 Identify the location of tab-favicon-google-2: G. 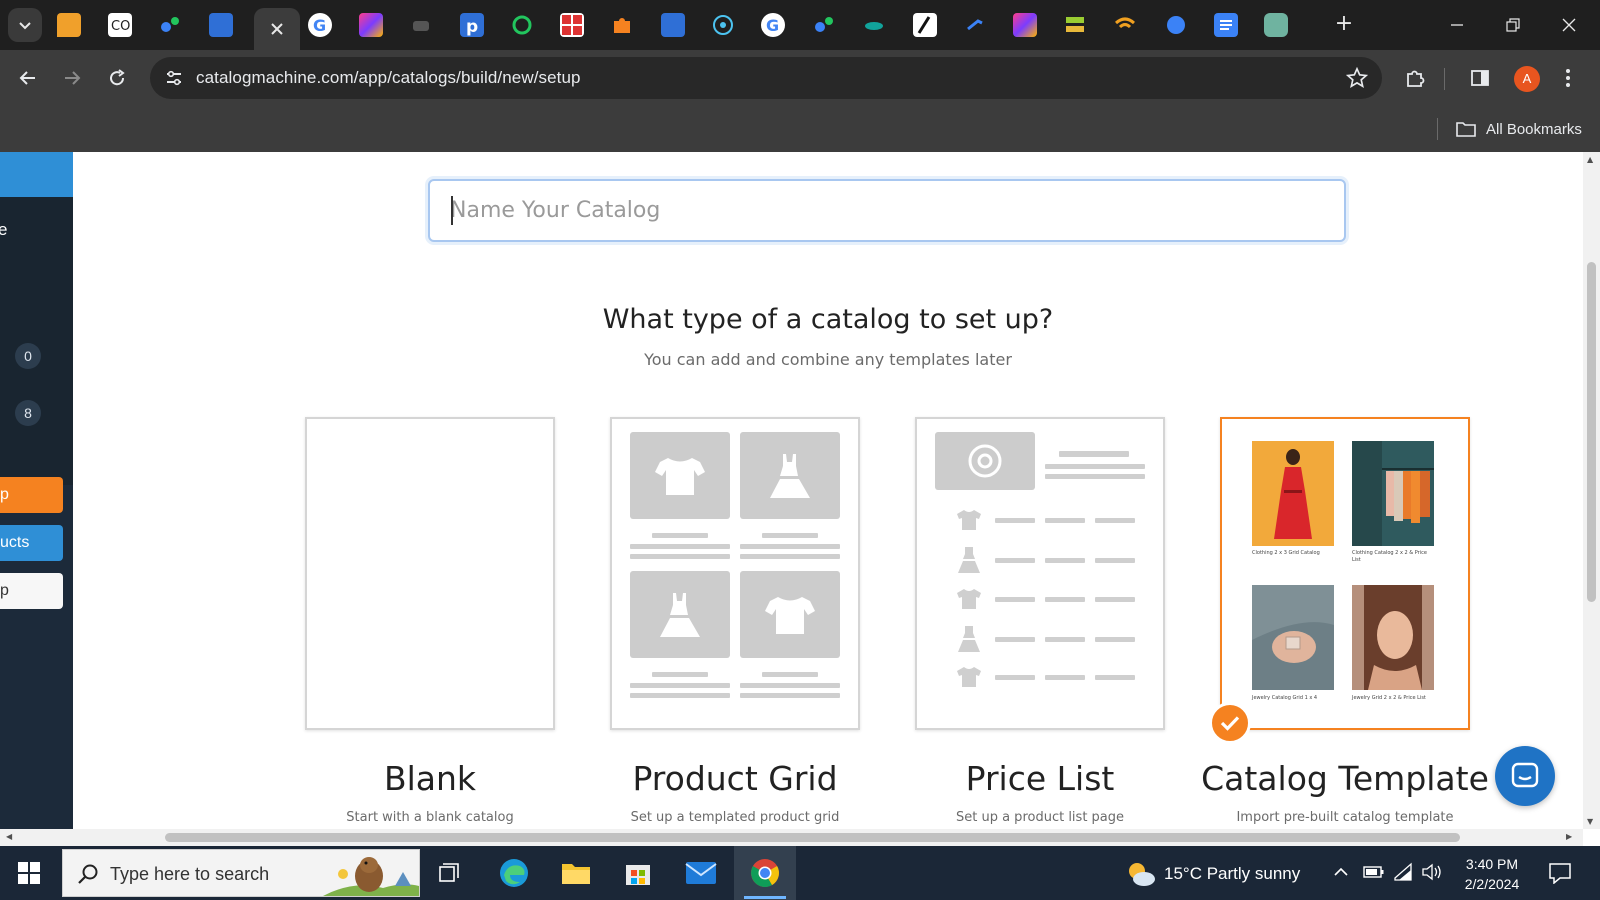
(773, 25).